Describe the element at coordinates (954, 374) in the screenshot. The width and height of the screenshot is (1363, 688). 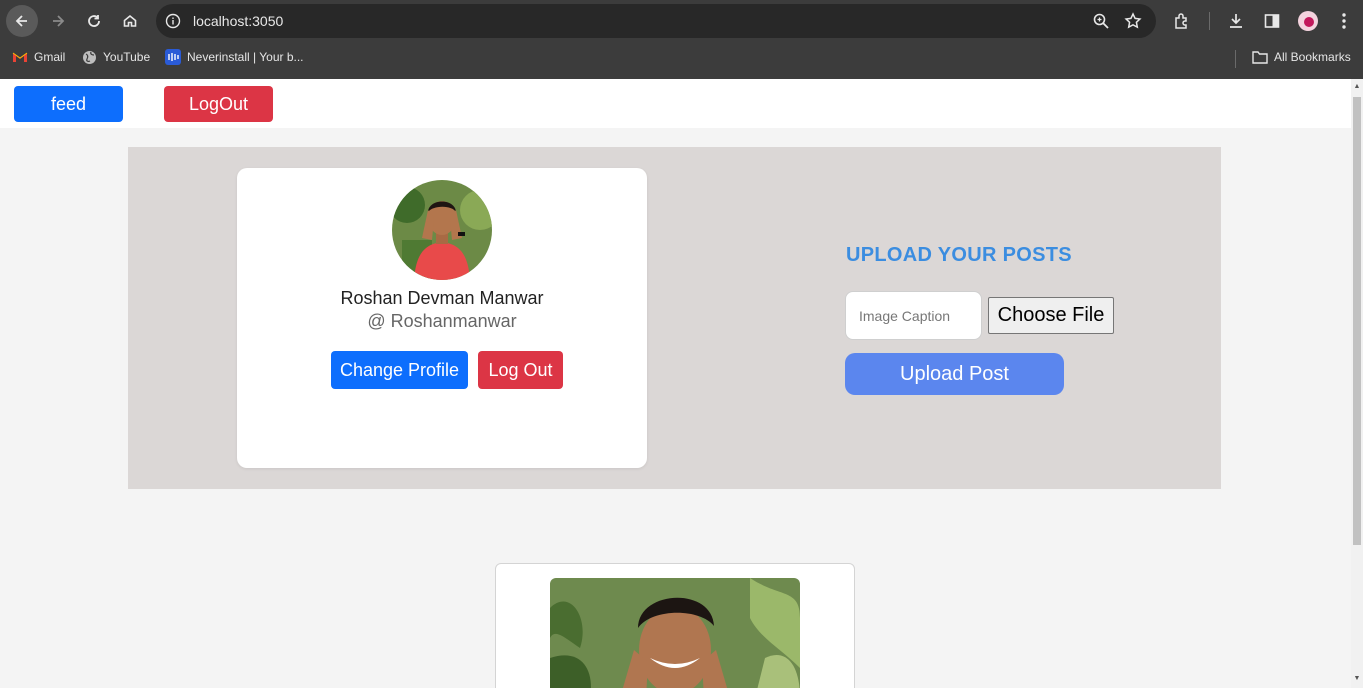
I see `upload-post-button: Upload Post` at that location.